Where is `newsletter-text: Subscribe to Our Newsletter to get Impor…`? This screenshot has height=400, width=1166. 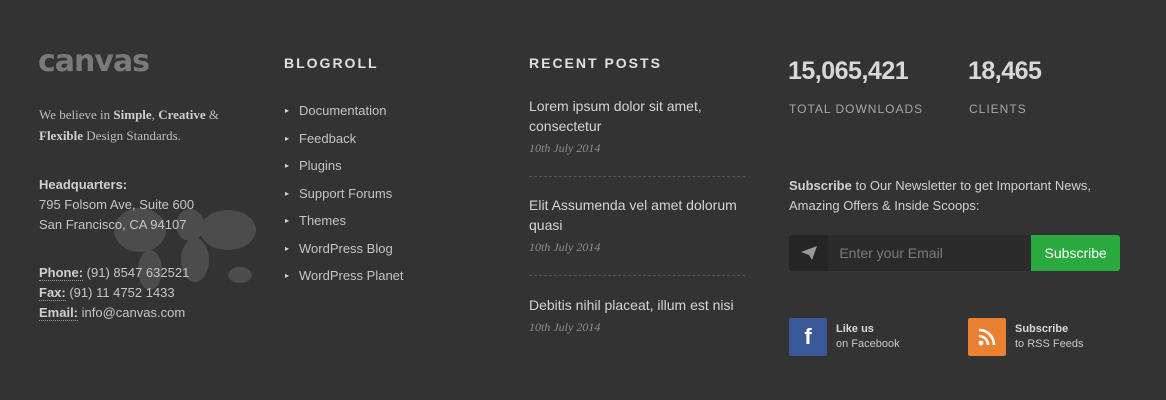 newsletter-text: Subscribe to Our Newsletter to get Impor… is located at coordinates (940, 195).